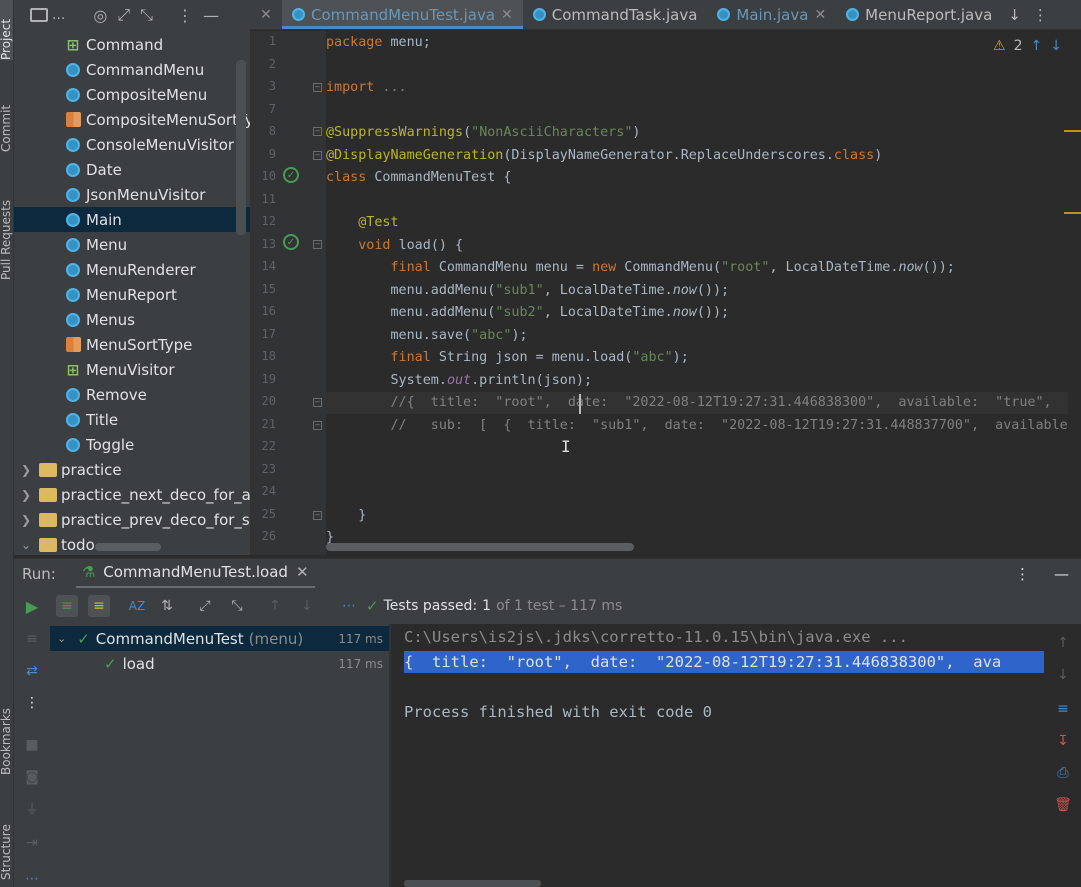 This screenshot has height=887, width=1081. What do you see at coordinates (32, 745) in the screenshot?
I see `stop-icon: ■` at bounding box center [32, 745].